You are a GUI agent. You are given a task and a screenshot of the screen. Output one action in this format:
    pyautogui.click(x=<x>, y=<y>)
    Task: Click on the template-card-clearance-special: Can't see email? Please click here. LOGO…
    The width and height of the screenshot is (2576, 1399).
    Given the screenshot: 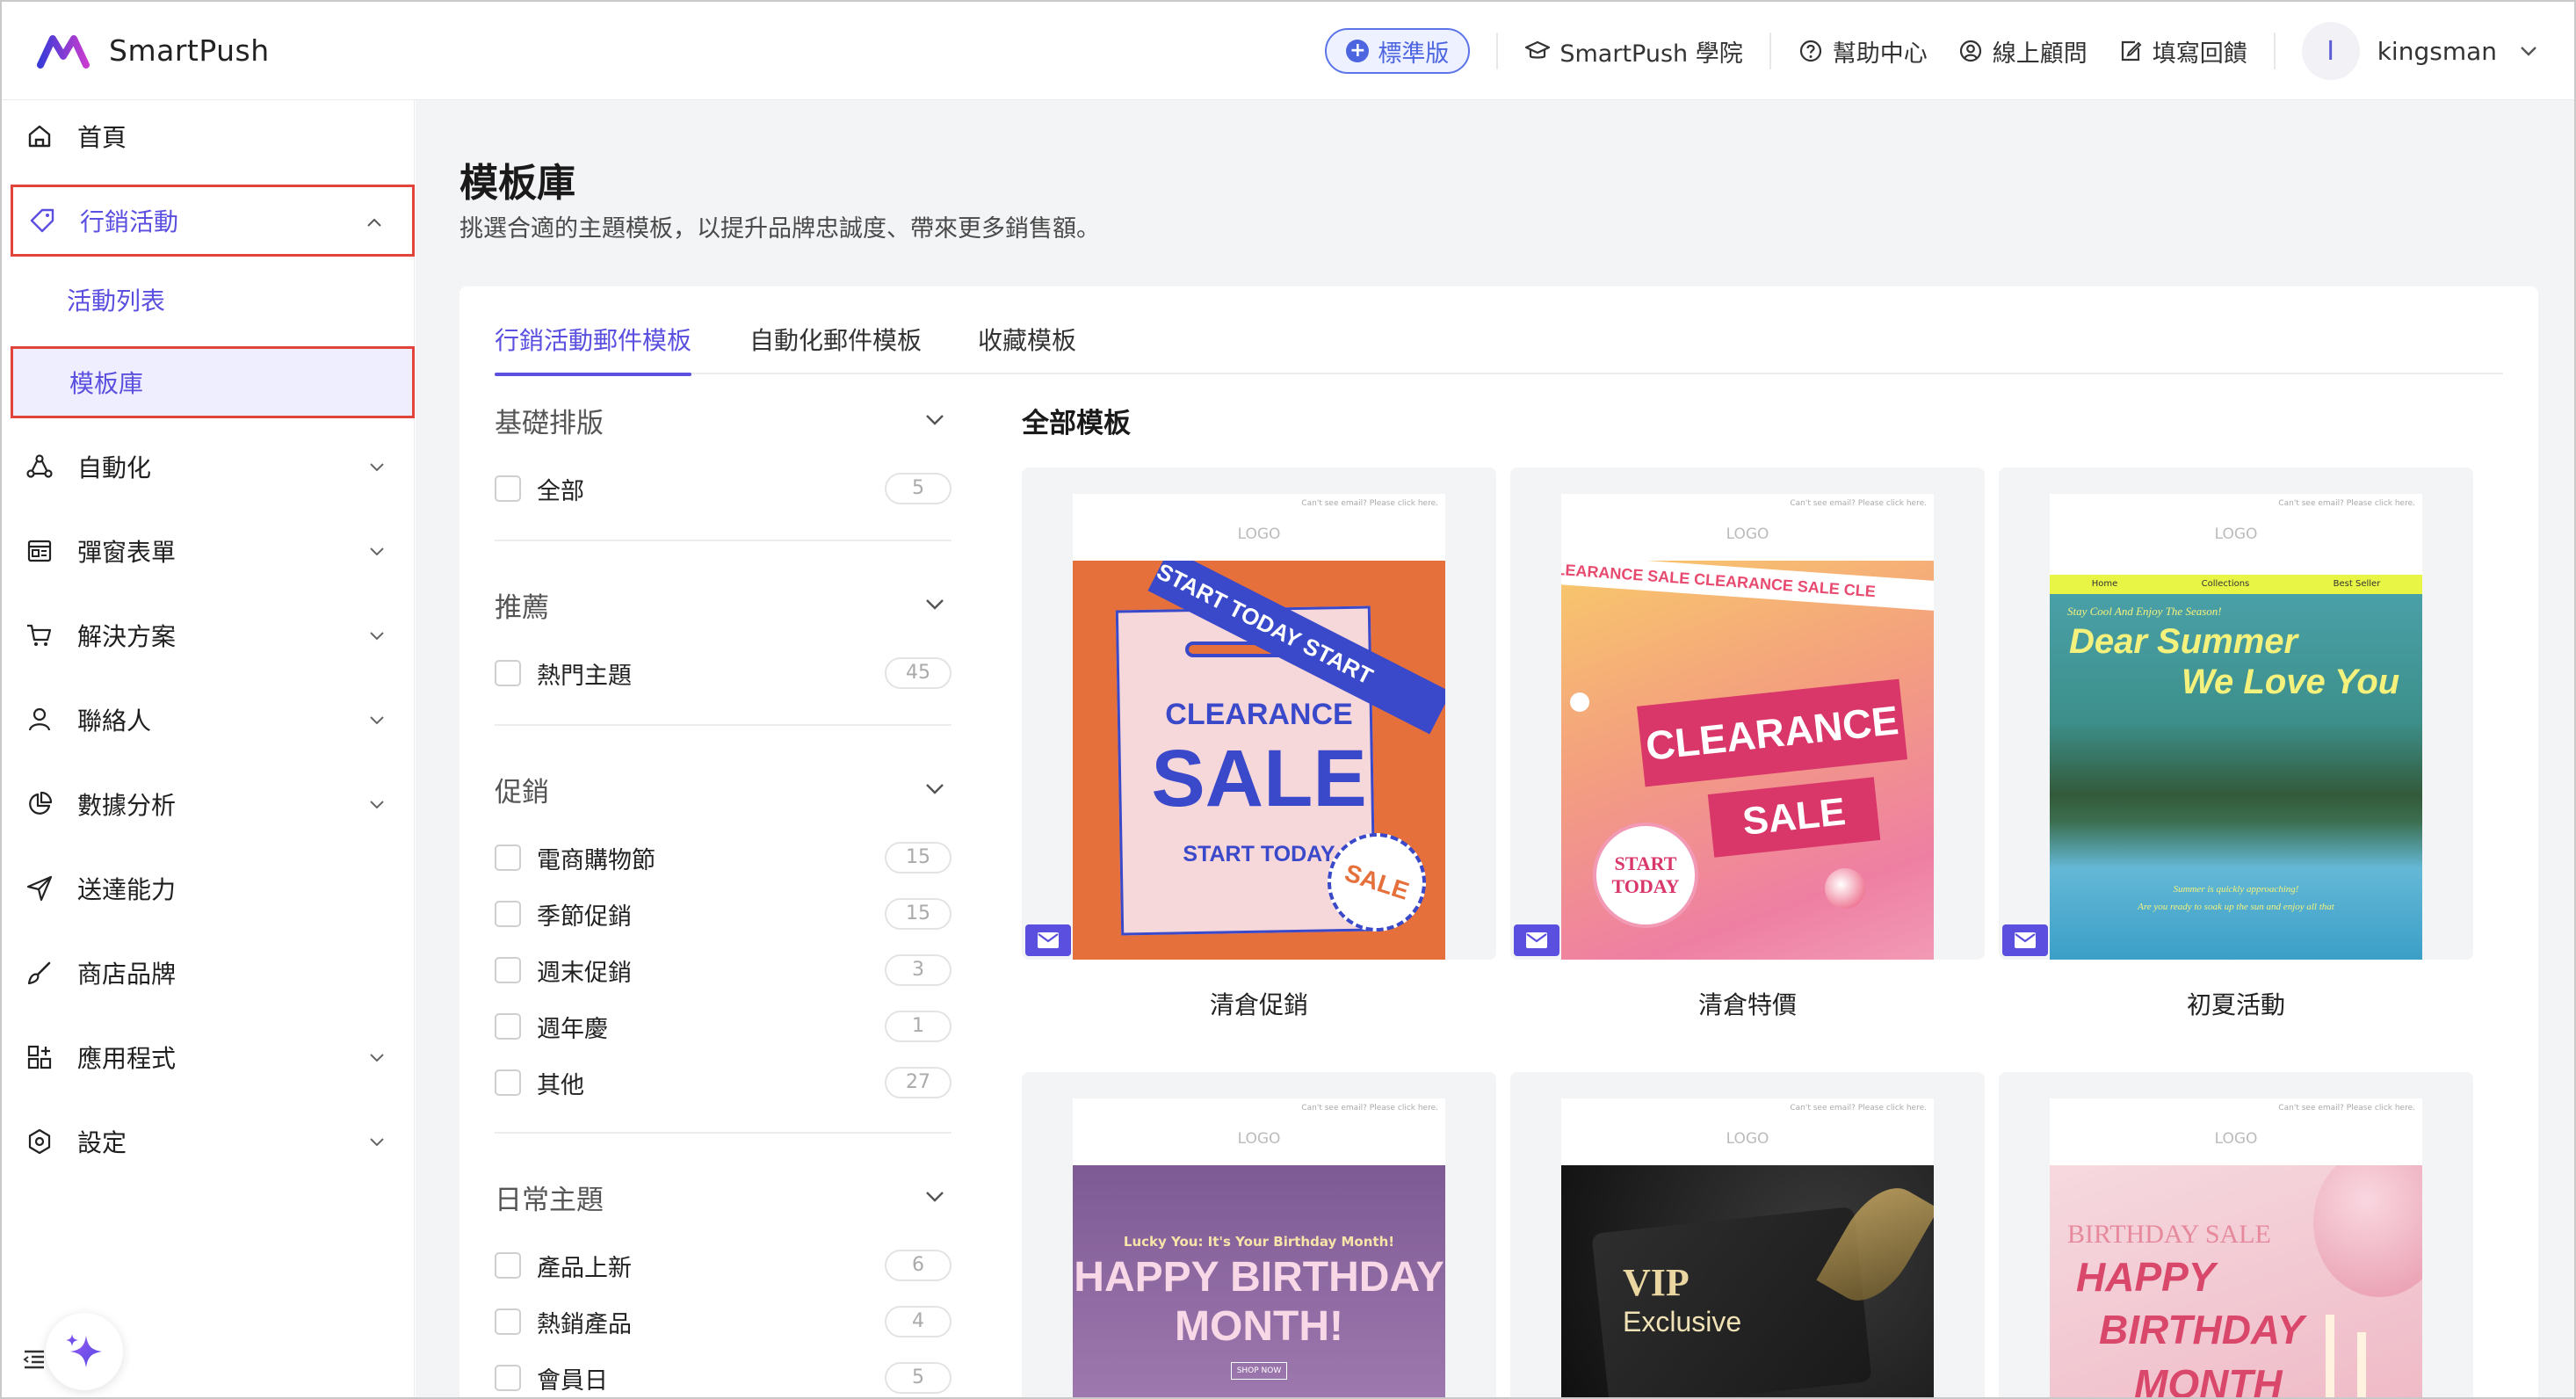 What is the action you would take?
    pyautogui.click(x=1747, y=714)
    